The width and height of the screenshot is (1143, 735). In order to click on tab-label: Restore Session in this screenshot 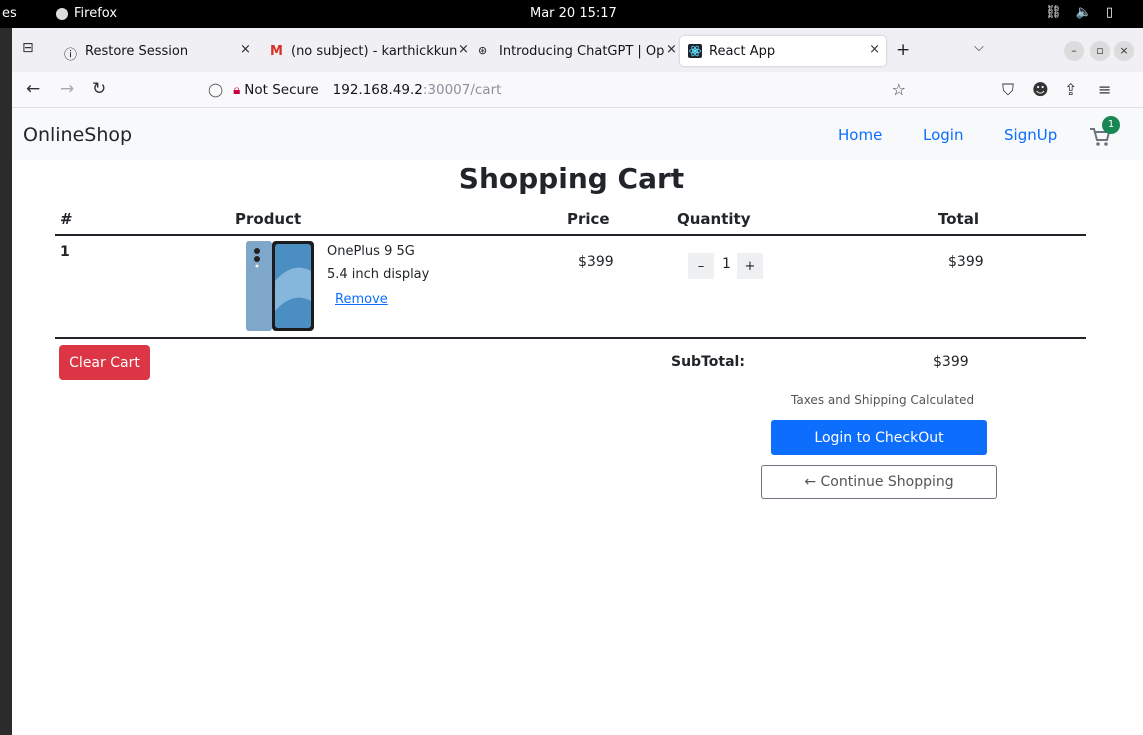, I will do `click(137, 51)`.